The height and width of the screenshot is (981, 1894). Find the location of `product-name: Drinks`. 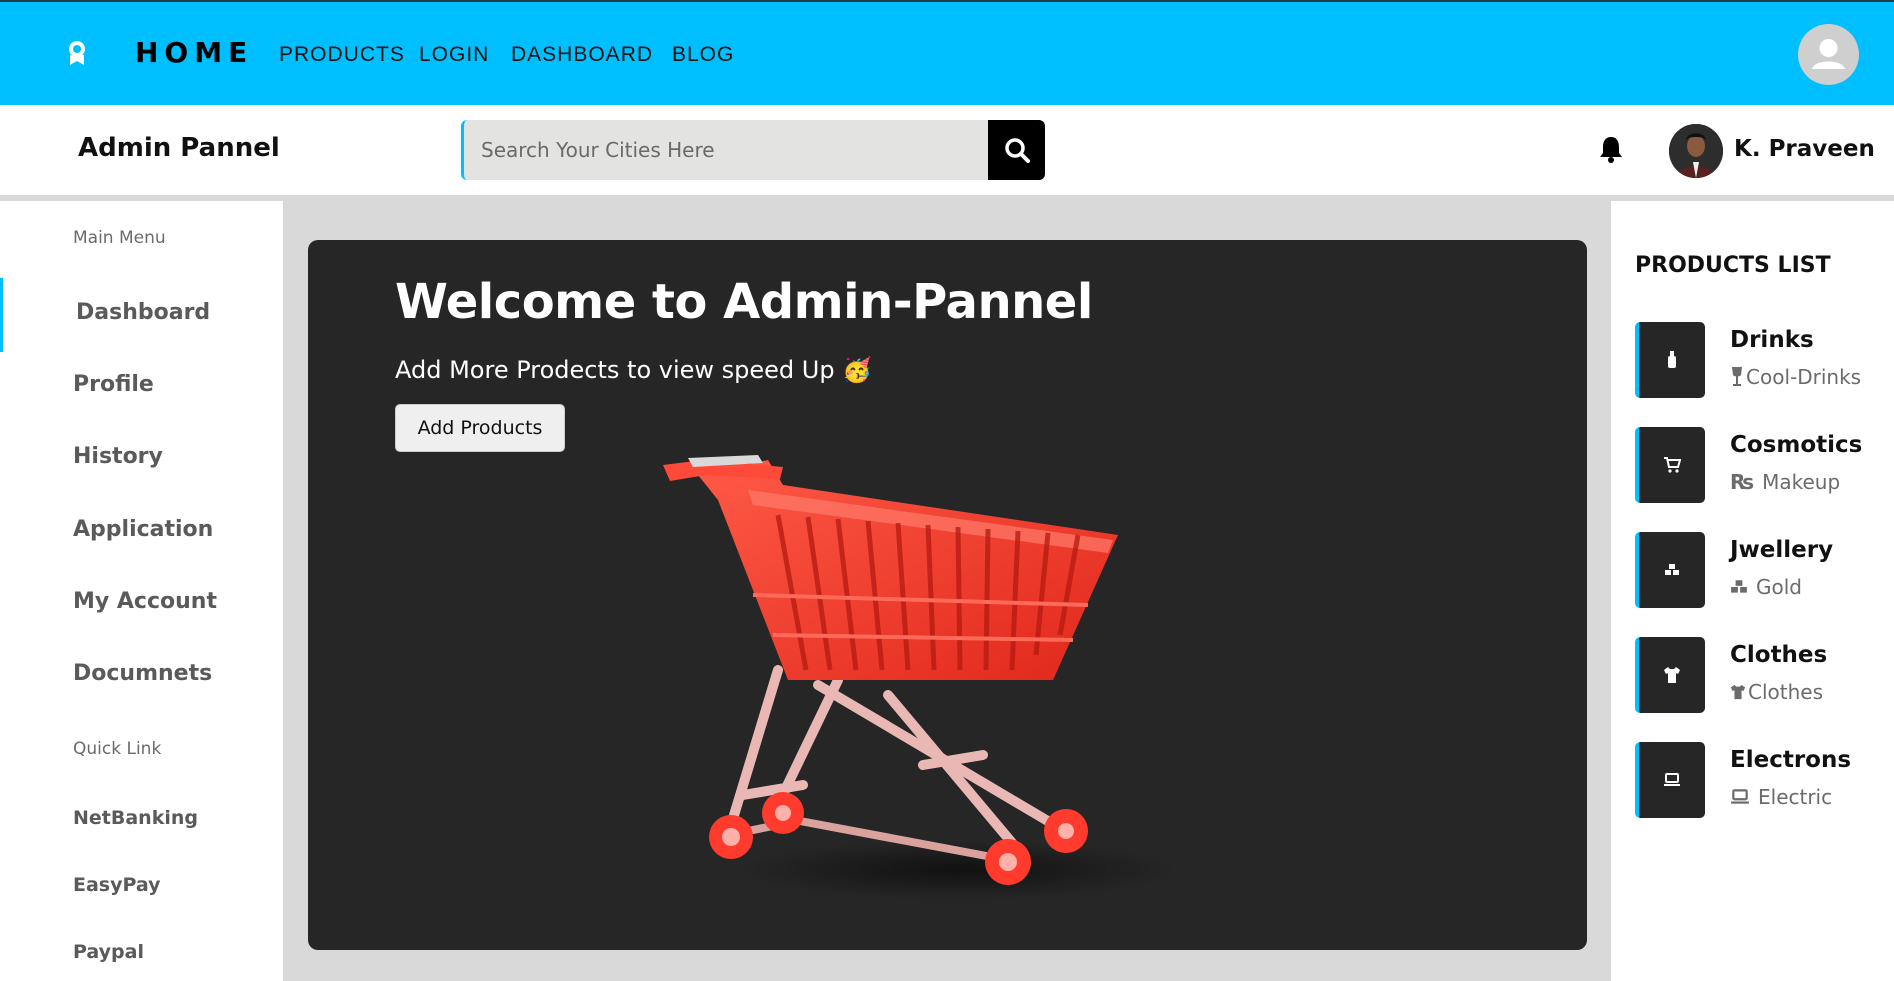

product-name: Drinks is located at coordinates (1772, 340).